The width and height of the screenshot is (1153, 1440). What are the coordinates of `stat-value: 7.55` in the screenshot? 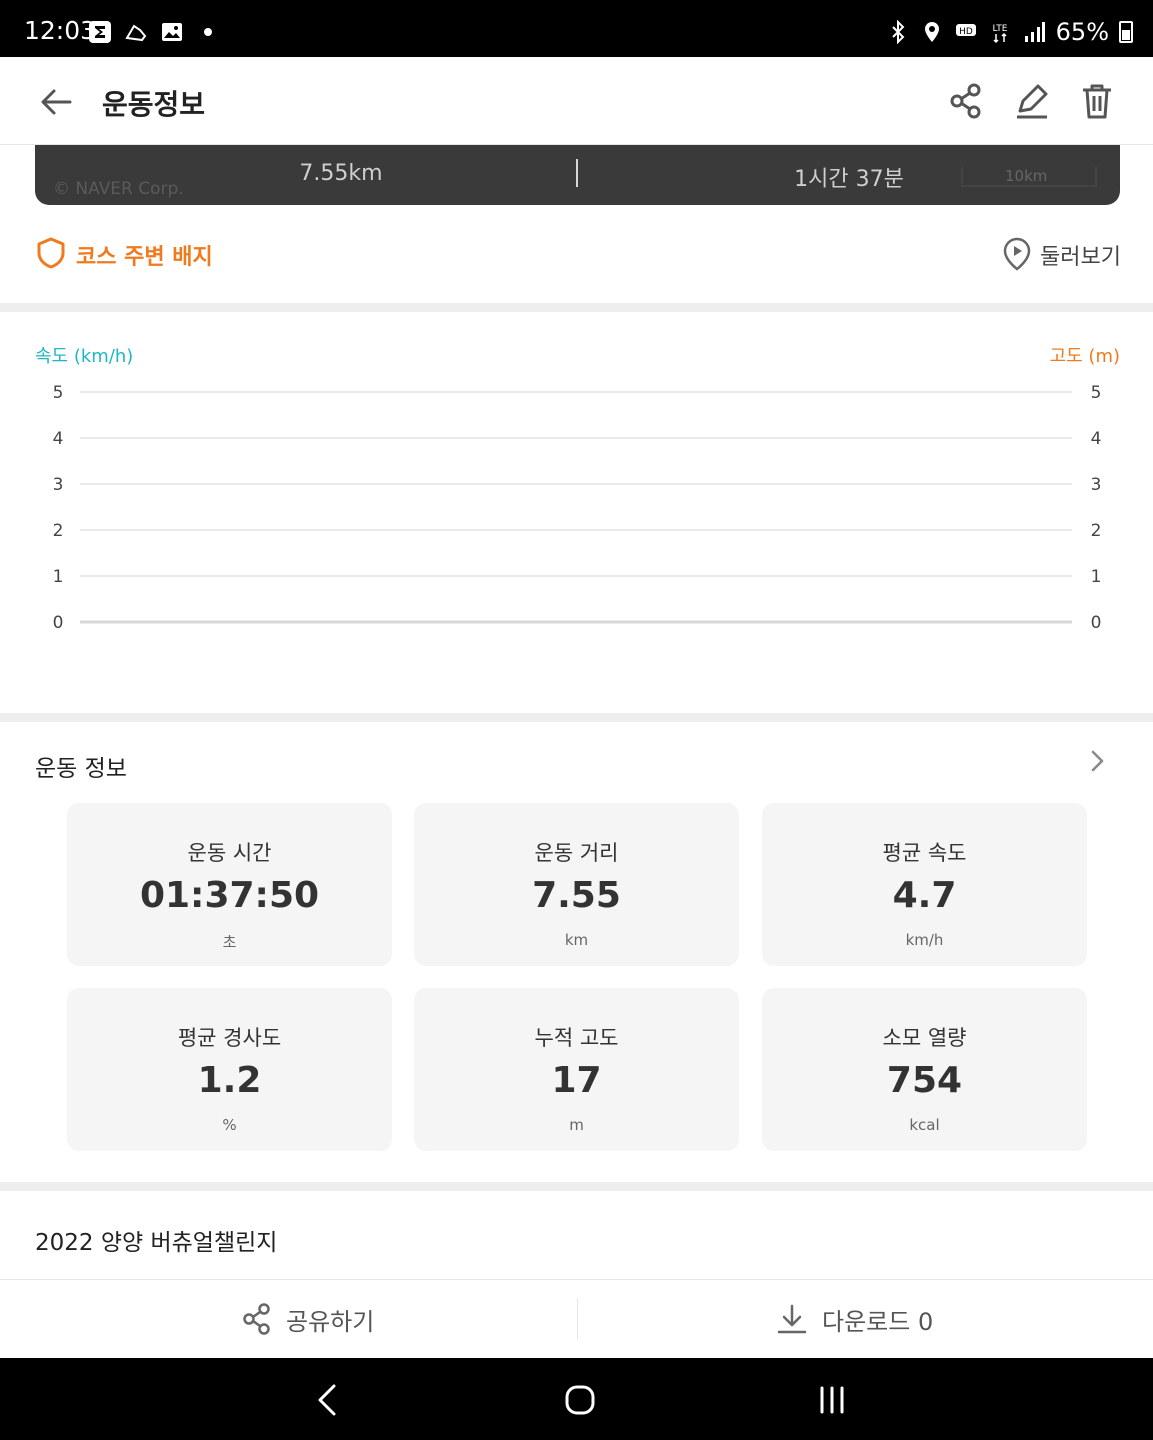 It's located at (576, 895).